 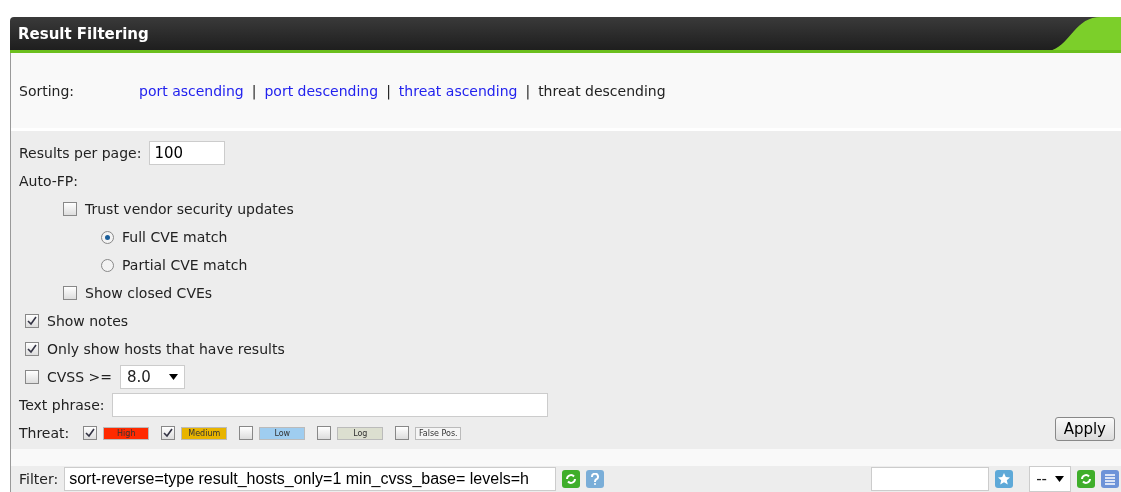 What do you see at coordinates (47, 90) in the screenshot?
I see `sorting-label: Sorting:` at bounding box center [47, 90].